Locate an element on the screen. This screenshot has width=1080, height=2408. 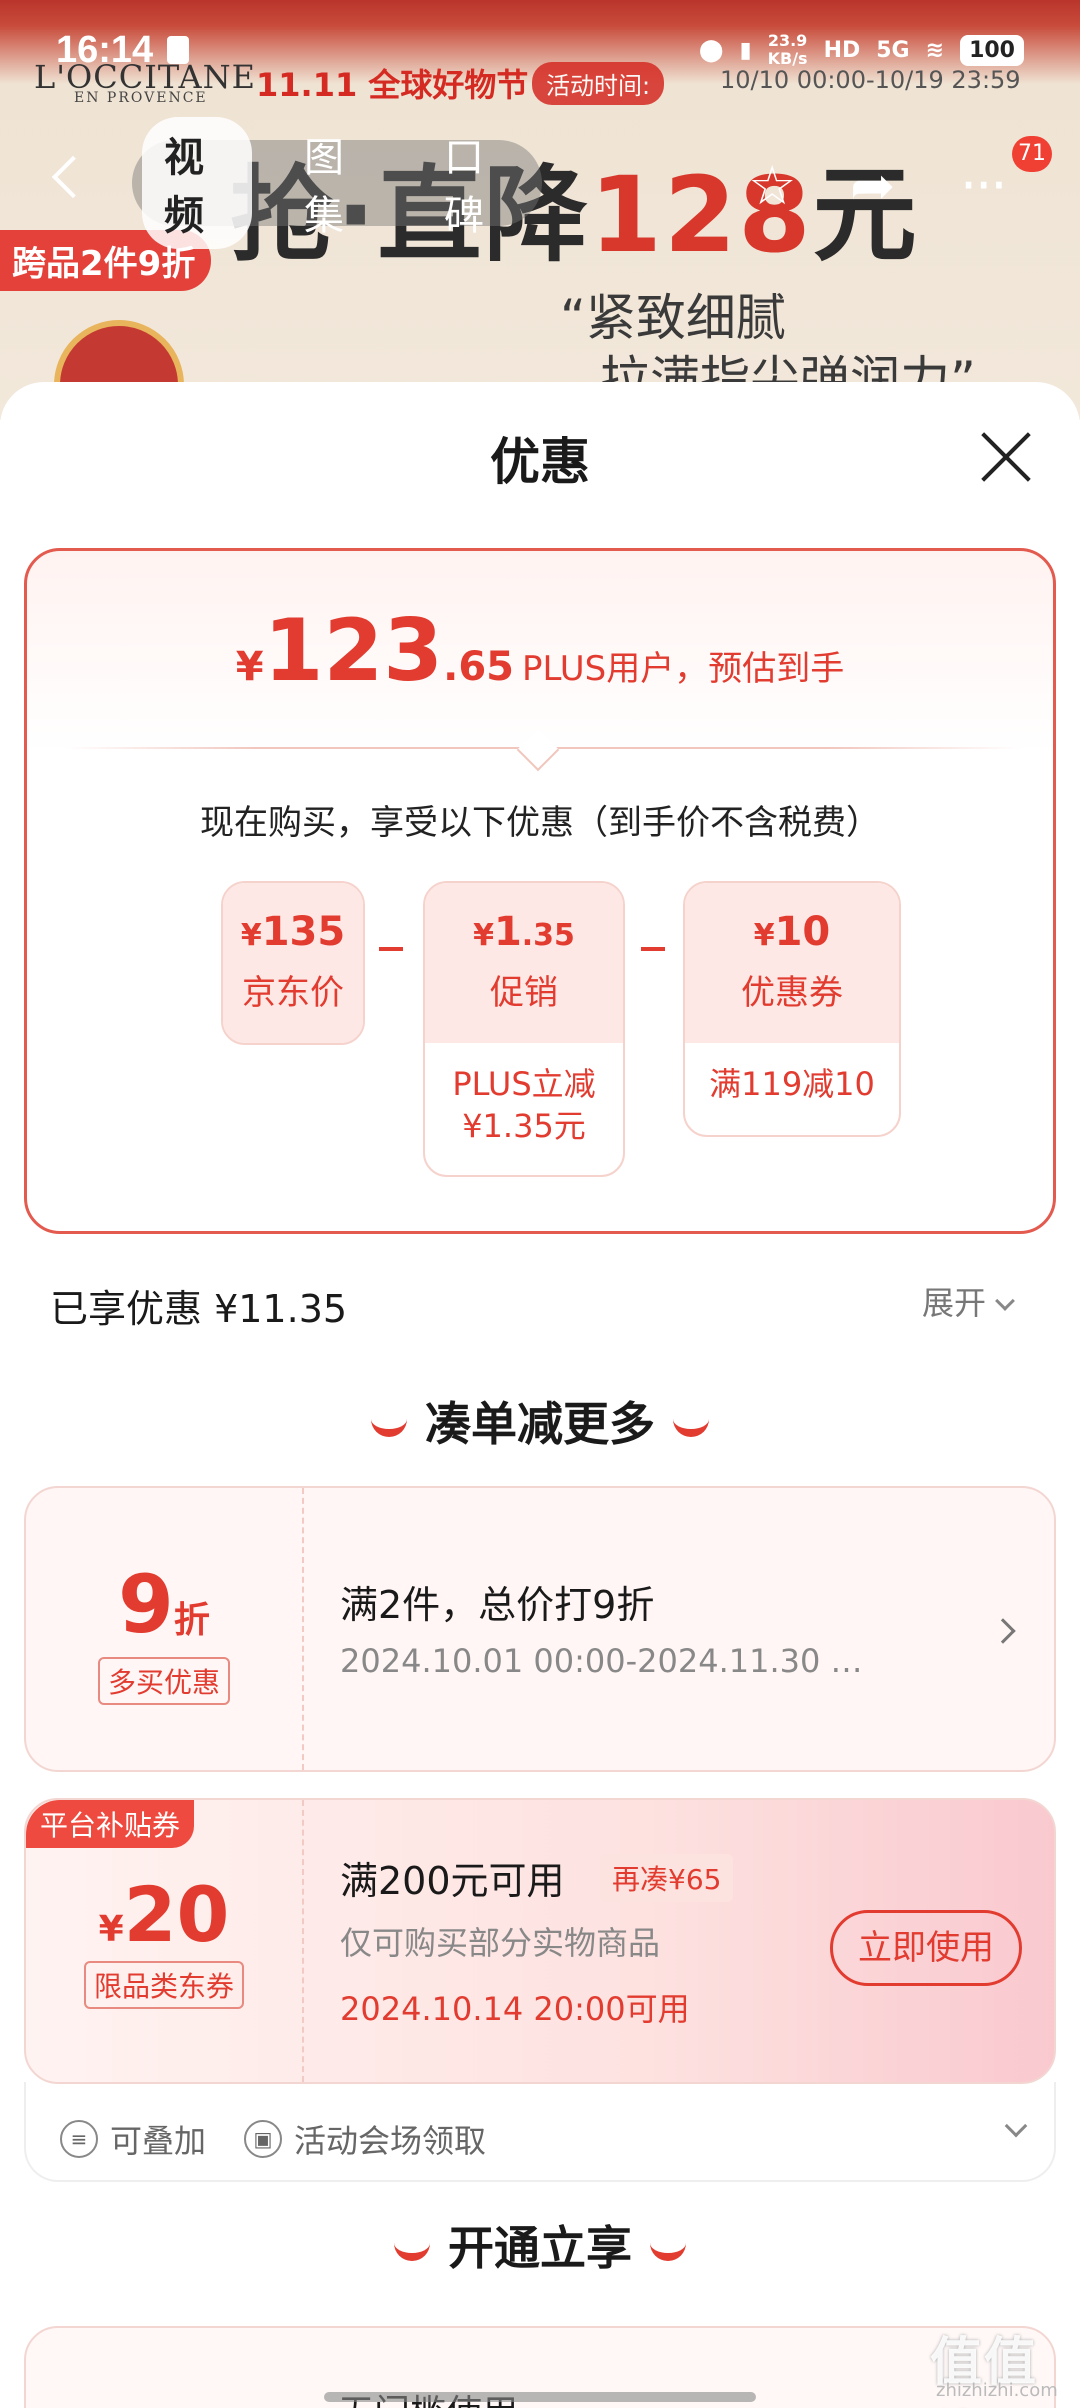
coupon-features: ≡ 可叠加 ▣ 活动会场领取 is located at coordinates (540, 2132).